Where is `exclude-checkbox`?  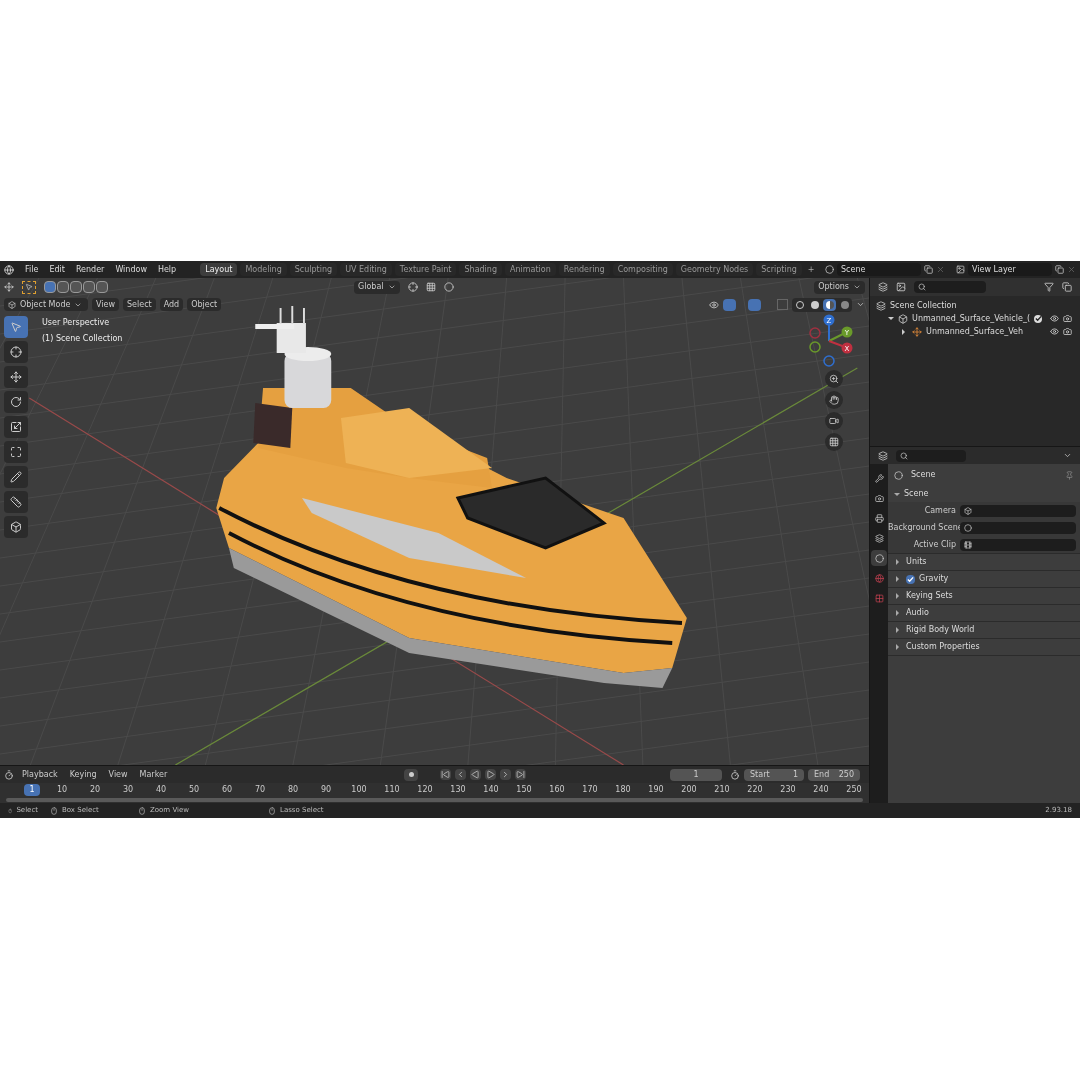 exclude-checkbox is located at coordinates (1038, 318).